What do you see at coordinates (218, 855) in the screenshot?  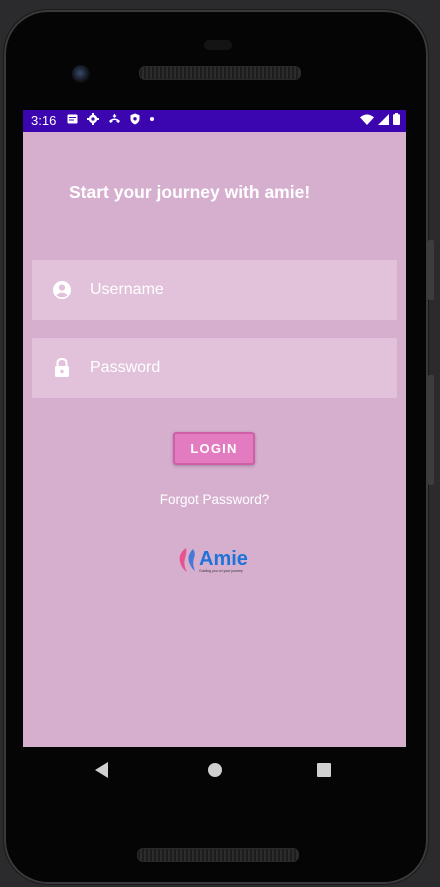 I see `bottom-speaker` at bounding box center [218, 855].